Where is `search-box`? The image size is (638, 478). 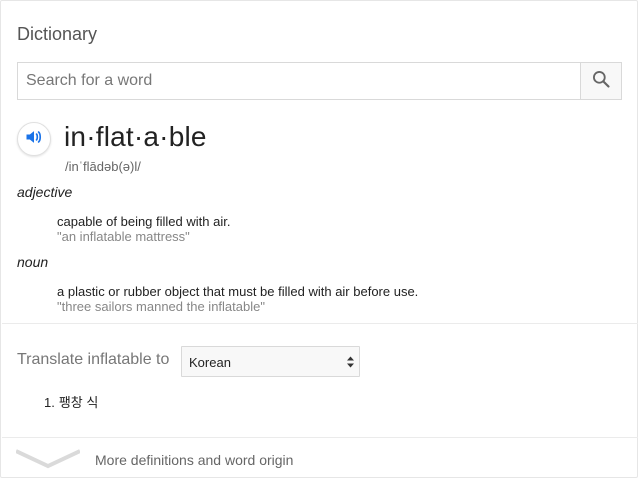 search-box is located at coordinates (319, 81).